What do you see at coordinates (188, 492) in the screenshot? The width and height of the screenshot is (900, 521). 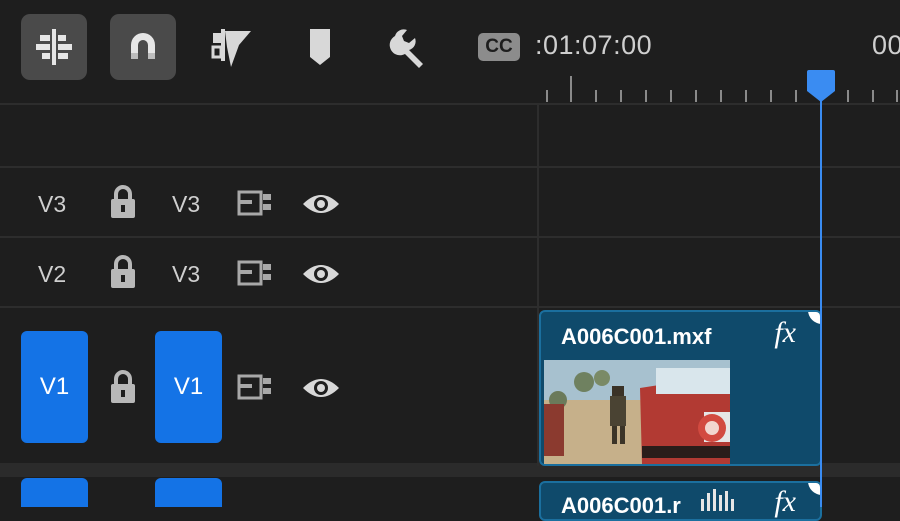 I see `track-target-a1-button` at bounding box center [188, 492].